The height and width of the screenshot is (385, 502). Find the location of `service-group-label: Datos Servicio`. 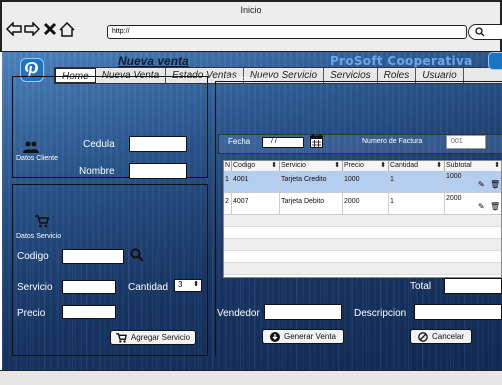

service-group-label: Datos Servicio is located at coordinates (39, 236).